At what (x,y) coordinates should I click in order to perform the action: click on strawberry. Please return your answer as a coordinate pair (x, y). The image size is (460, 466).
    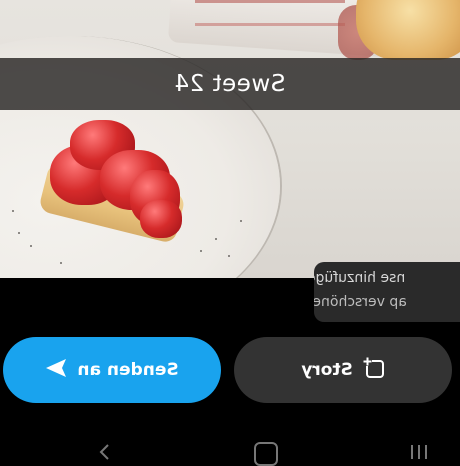
    Looking at the image, I should click on (161, 219).